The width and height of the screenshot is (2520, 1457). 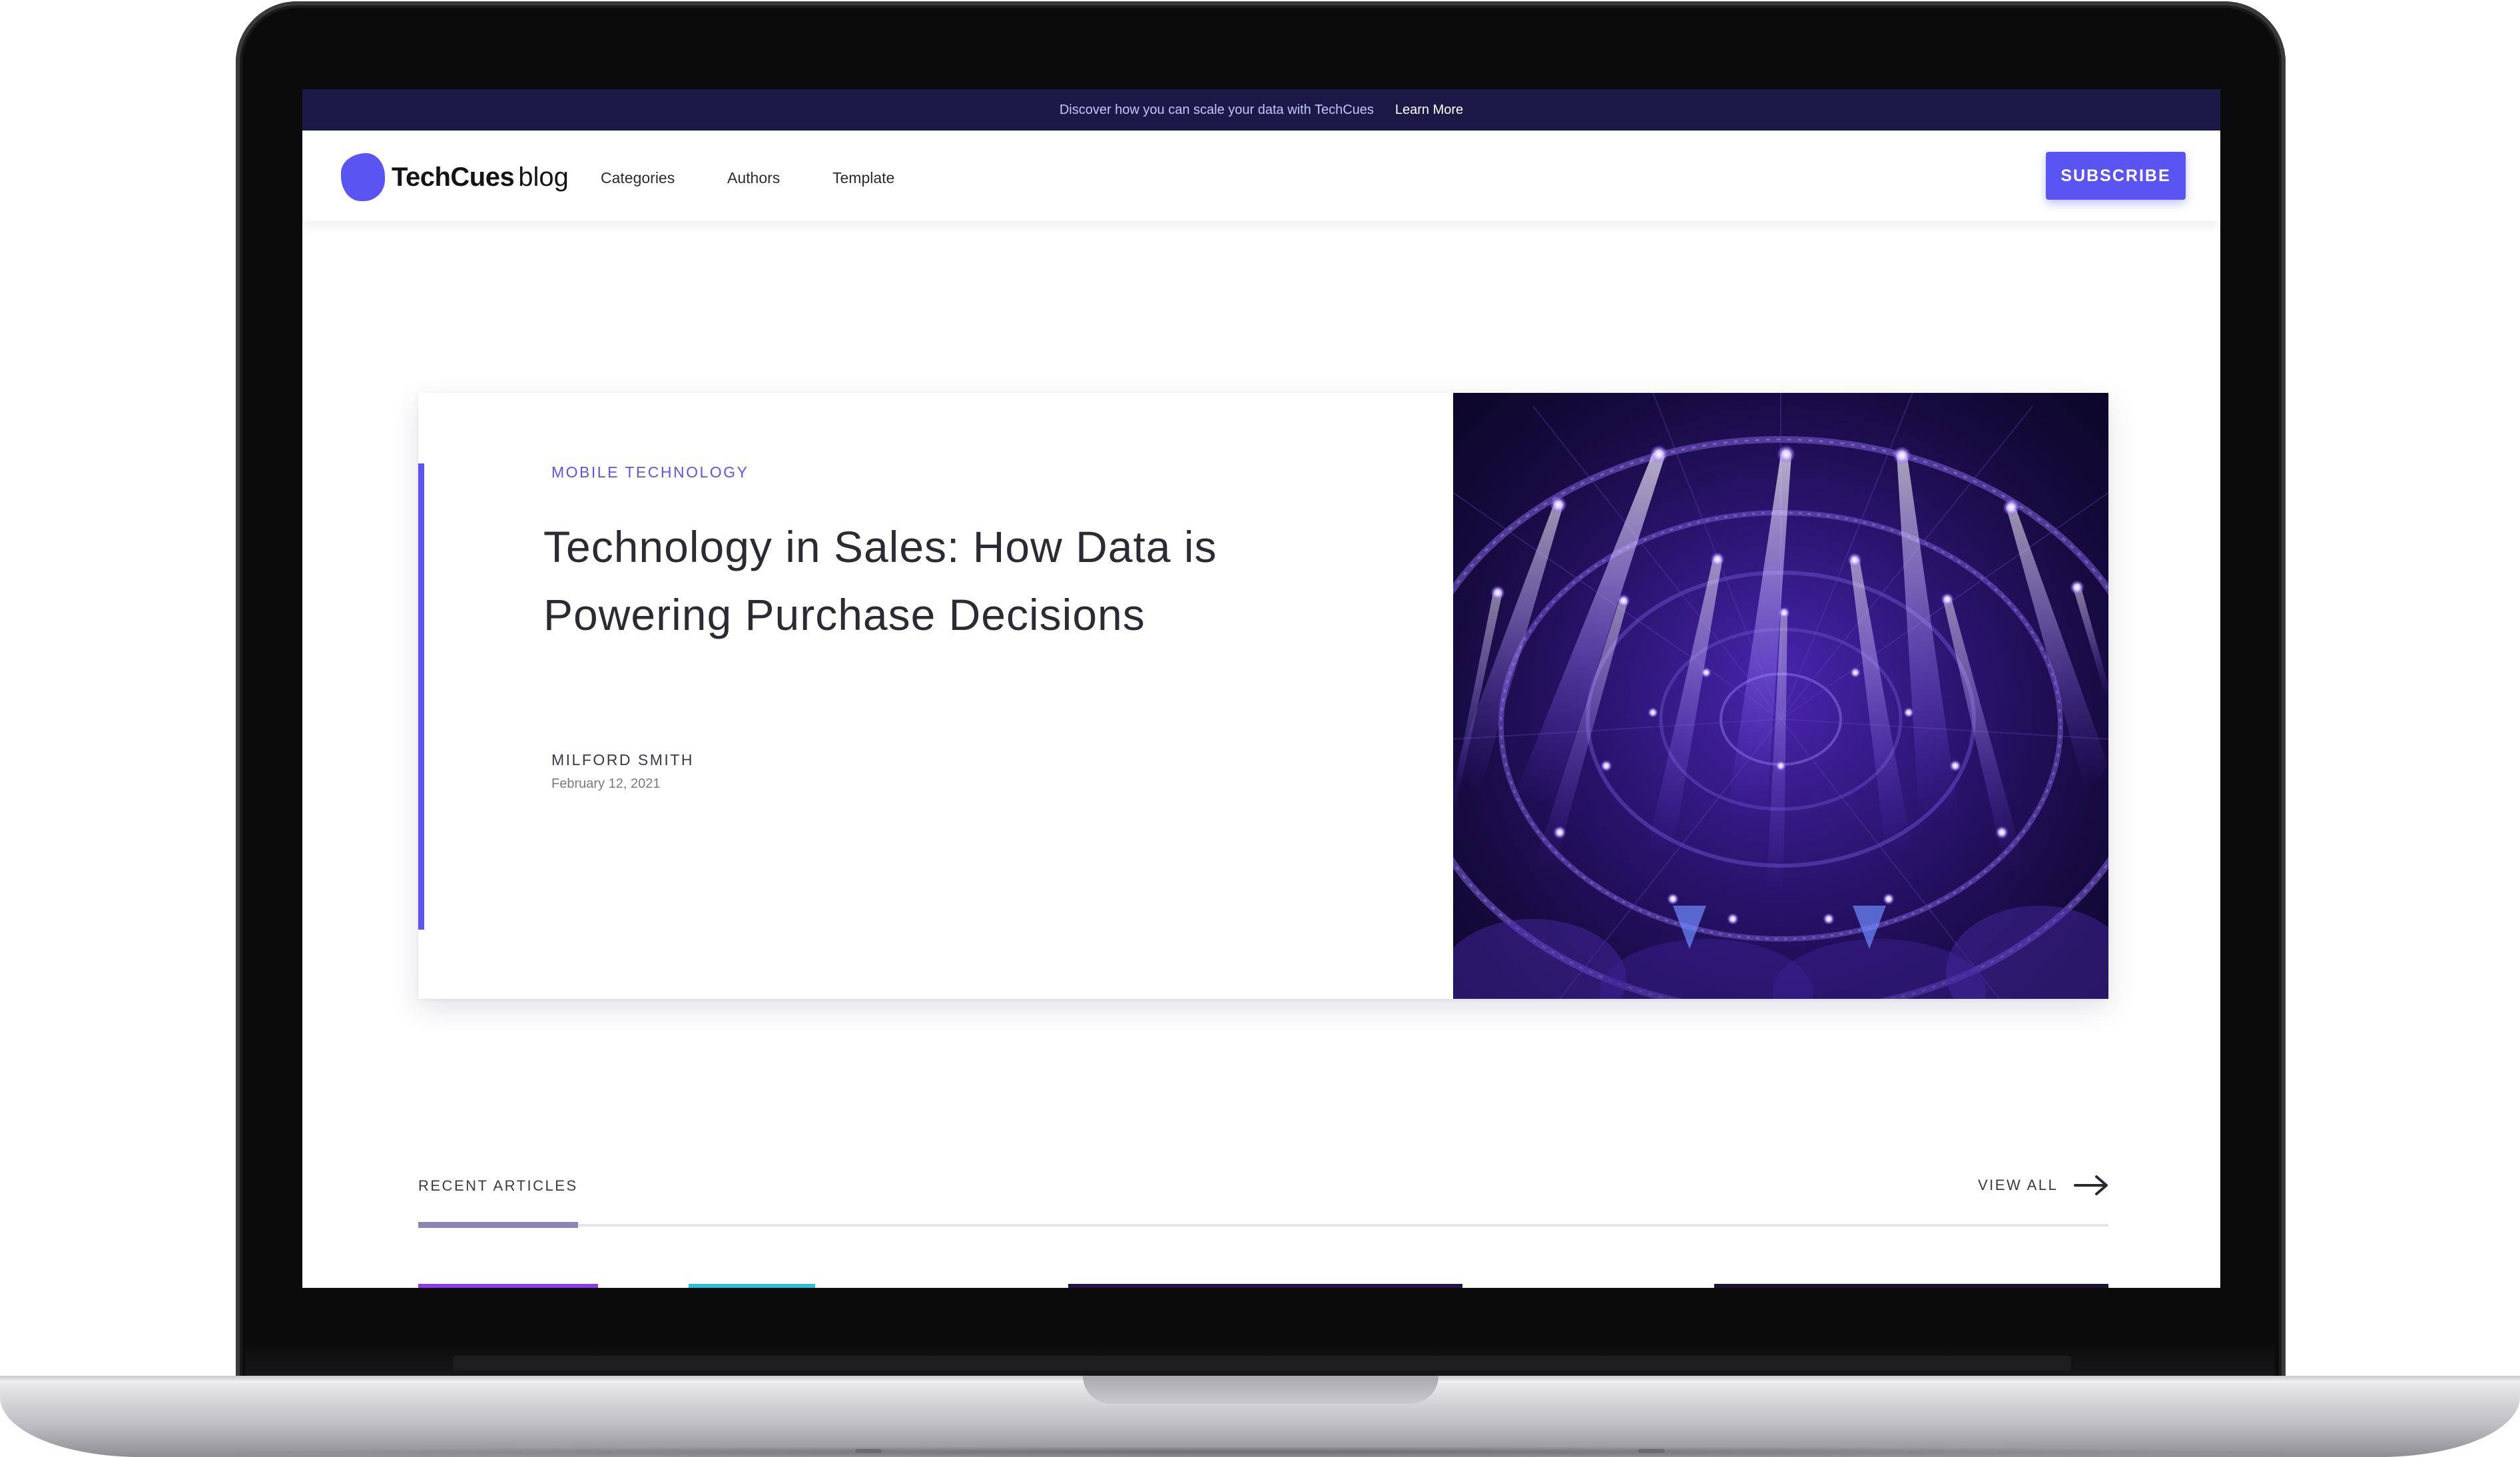 I want to click on arrow-right-icon, so click(x=2091, y=1185).